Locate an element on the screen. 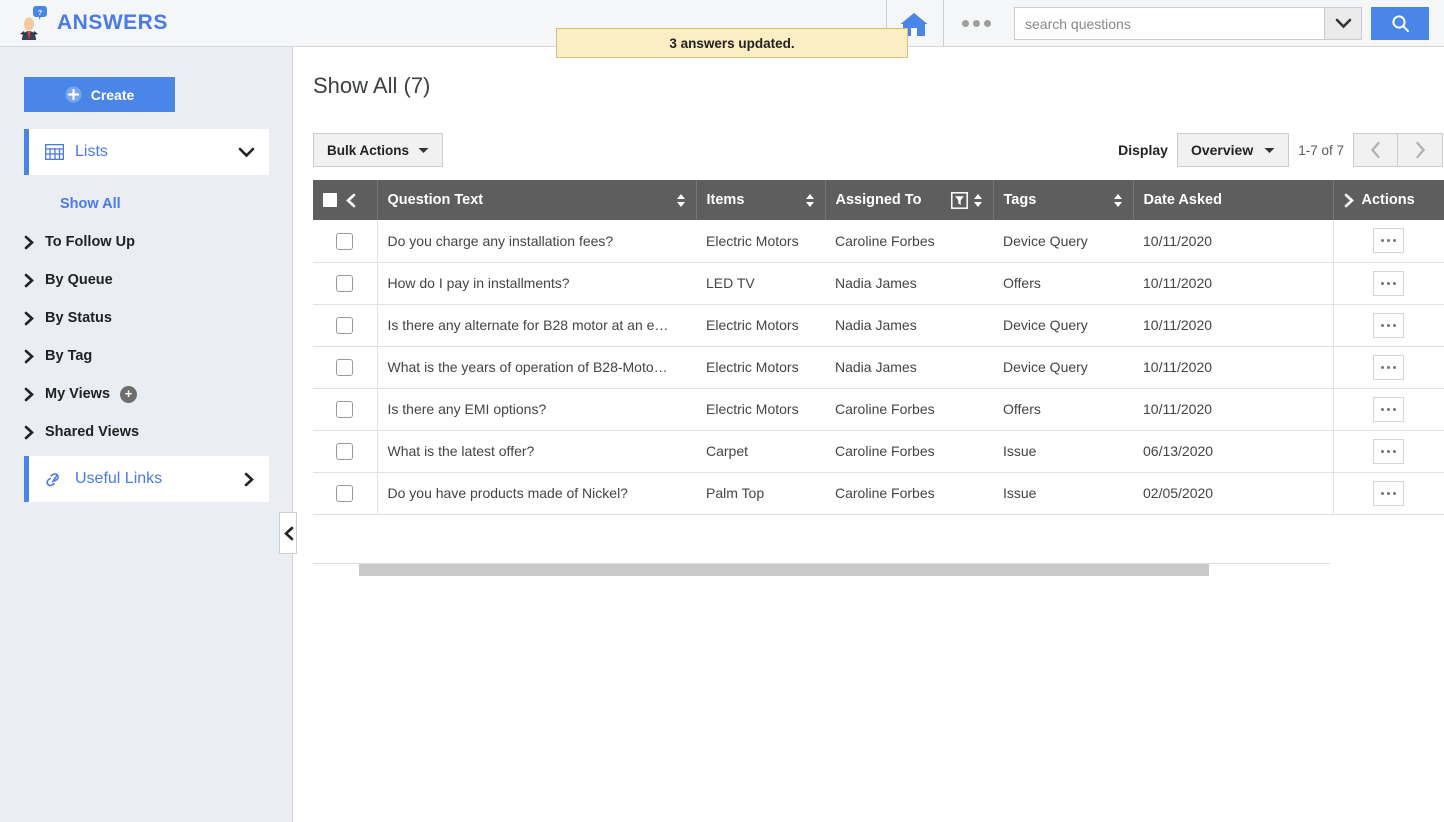 This screenshot has width=1444, height=822. sidebar-item-my-views: My Views + is located at coordinates (146, 394).